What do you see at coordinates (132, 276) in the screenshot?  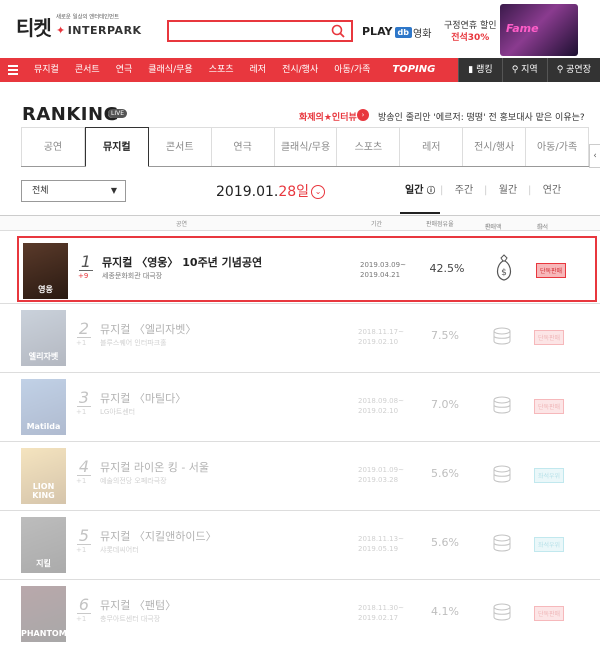 I see `venue-name: 세종문화회관 대극장` at bounding box center [132, 276].